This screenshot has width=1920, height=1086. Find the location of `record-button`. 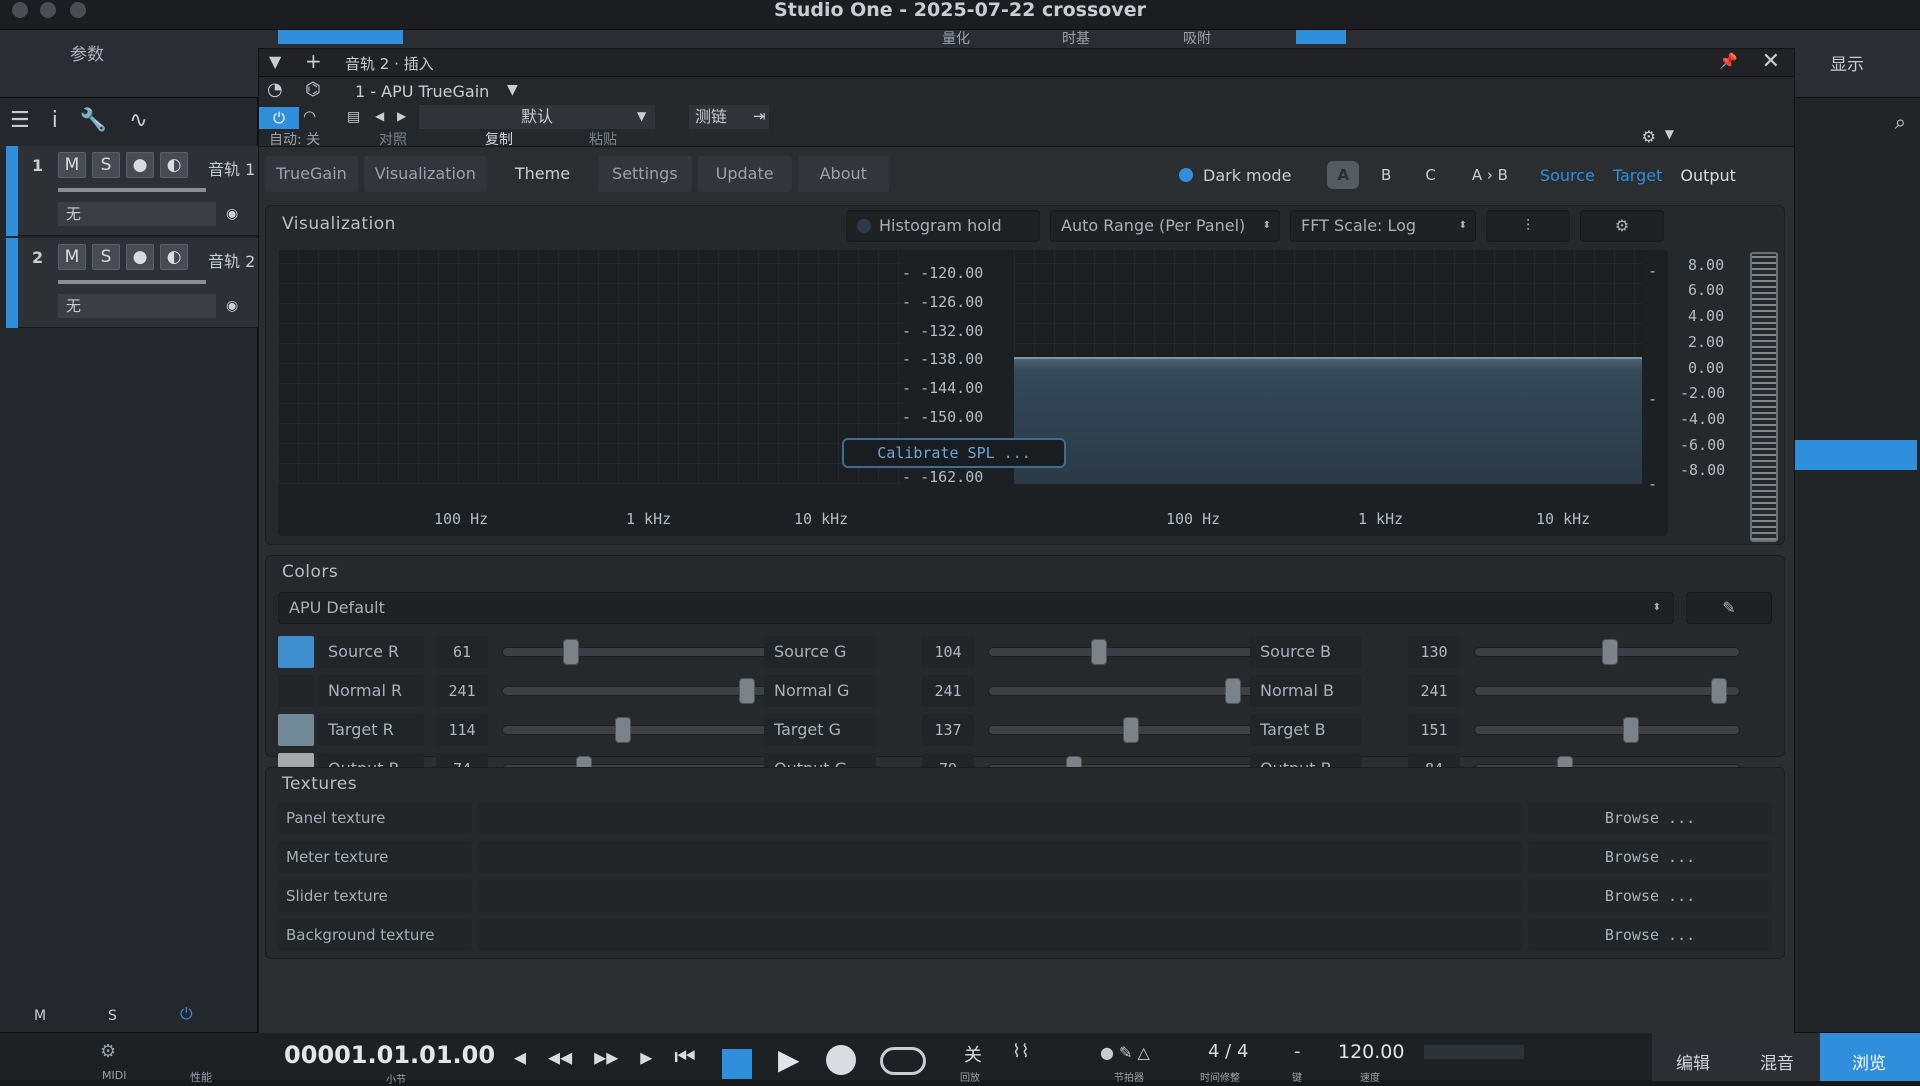

record-button is located at coordinates (841, 1060).